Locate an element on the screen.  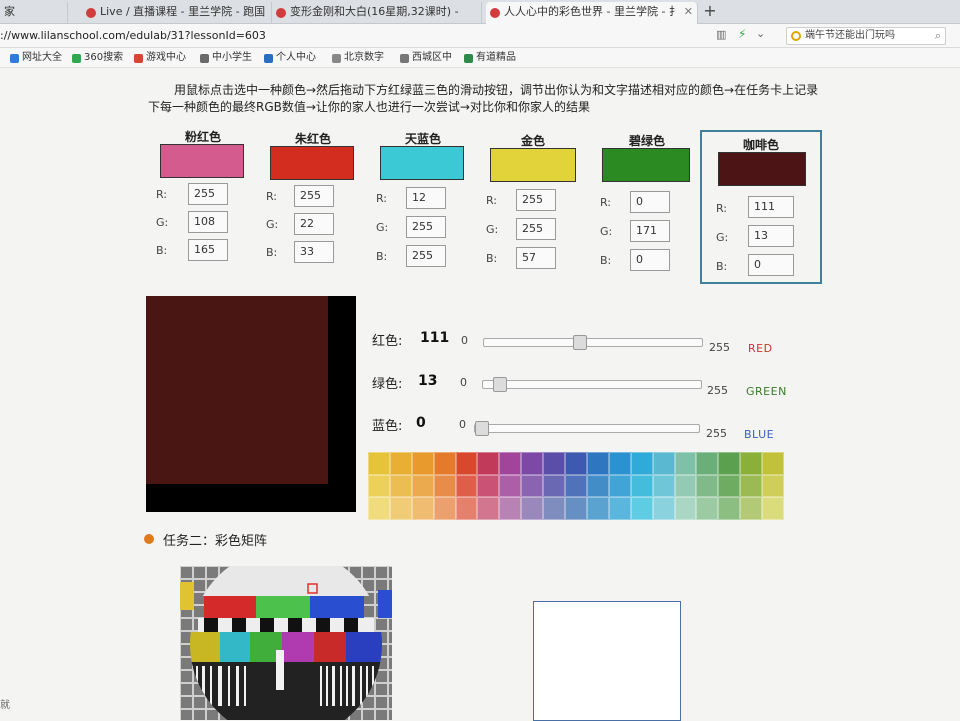
color-card-coffee-selected: 咖啡色 R: 111 G: 13 B: 0 is located at coordinates (761, 207).